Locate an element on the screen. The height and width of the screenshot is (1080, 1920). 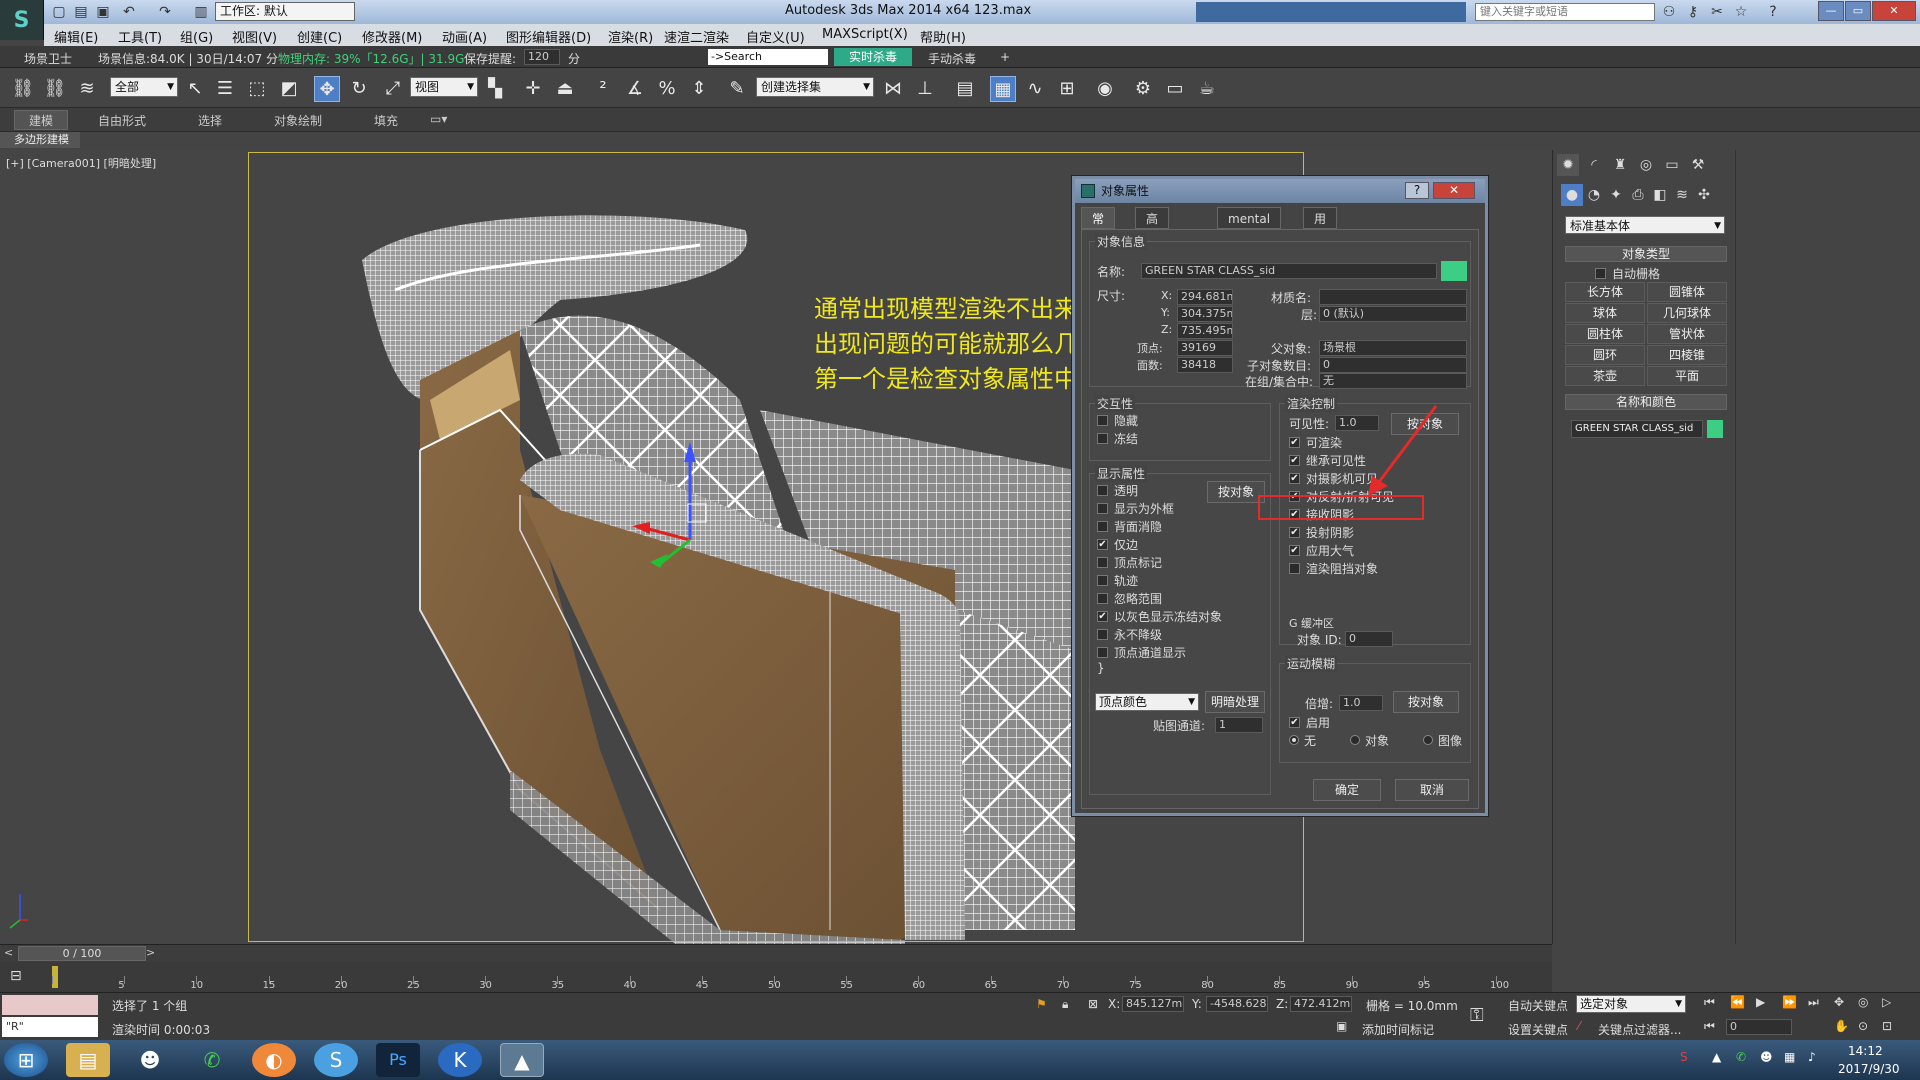
motion-panel-icon: ◎ is located at coordinates (1646, 165).